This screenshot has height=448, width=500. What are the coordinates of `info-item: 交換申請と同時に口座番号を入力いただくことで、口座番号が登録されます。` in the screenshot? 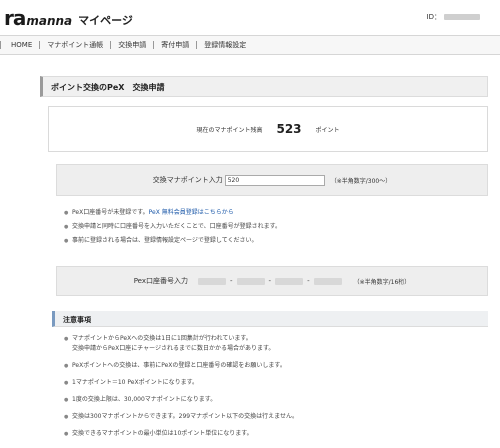 It's located at (274, 227).